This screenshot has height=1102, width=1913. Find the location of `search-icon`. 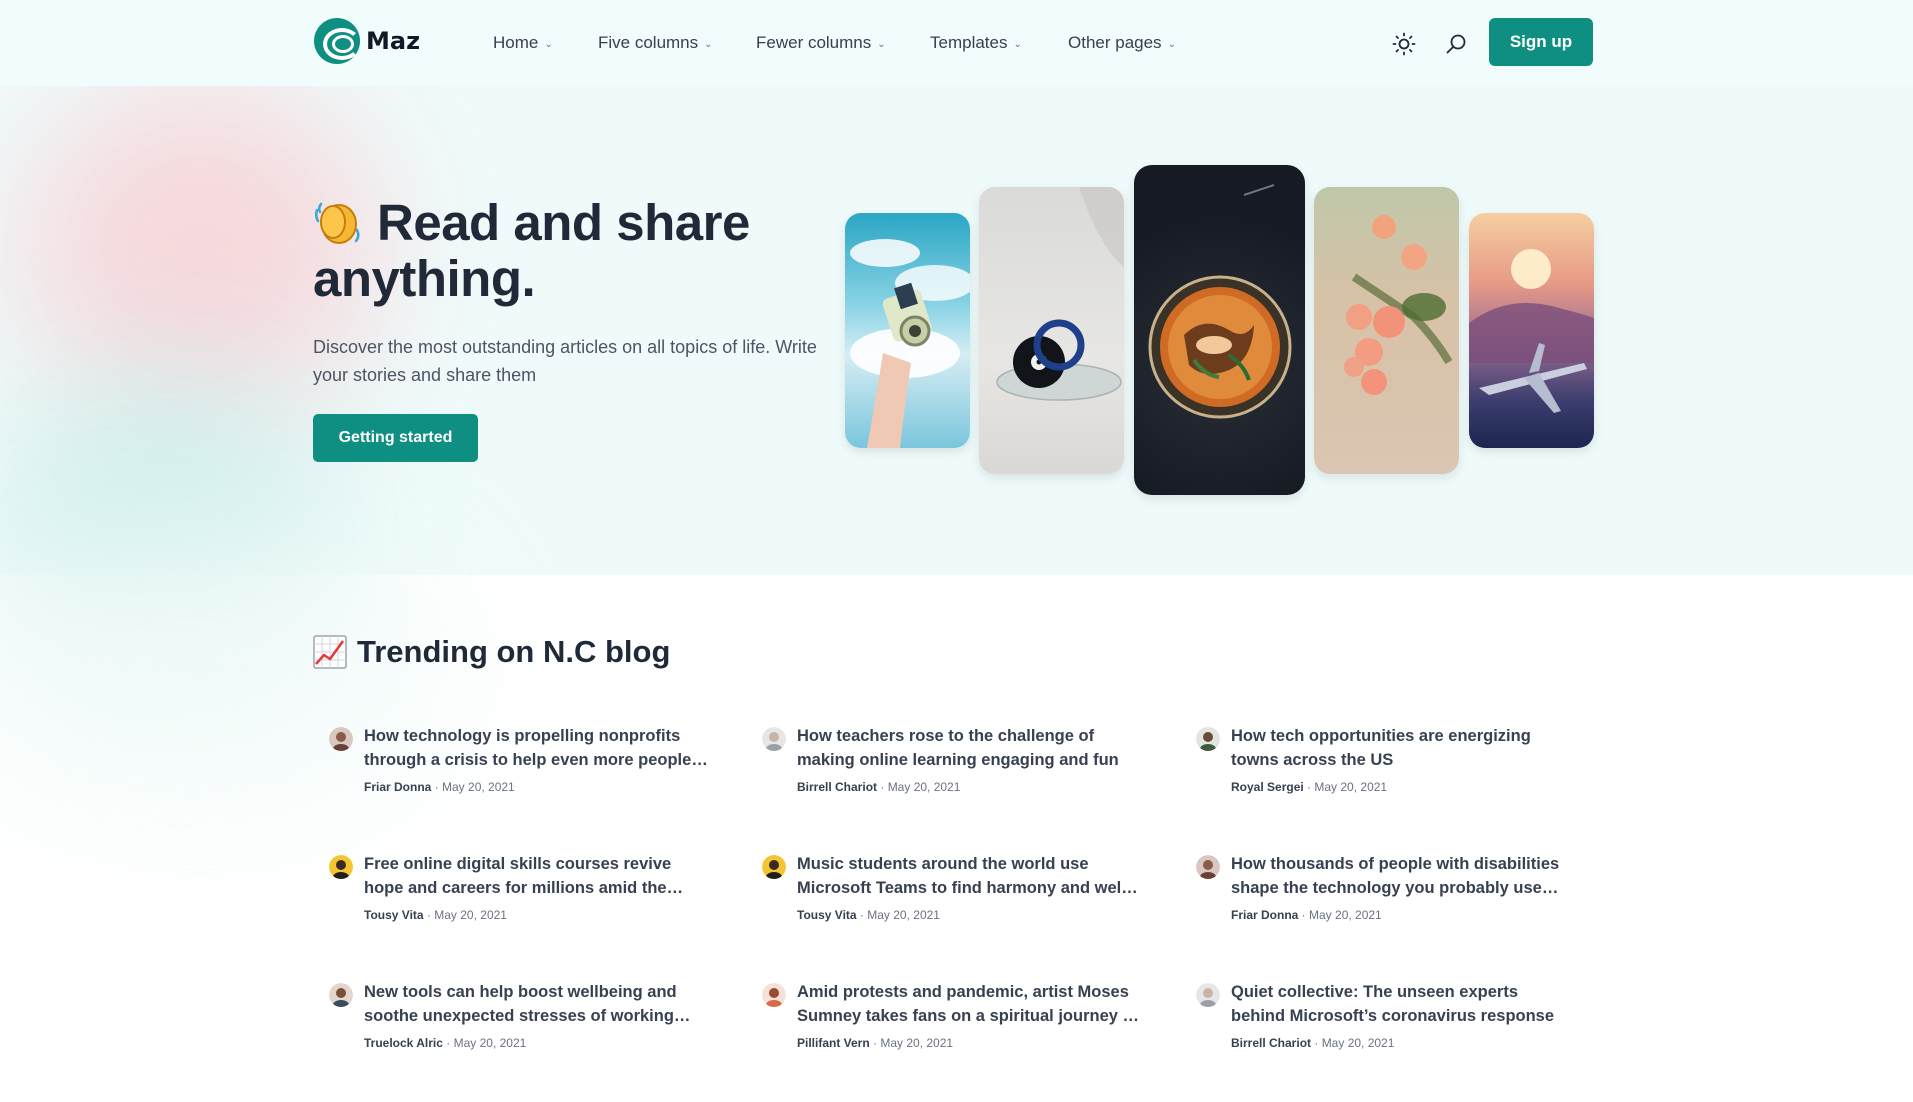

search-icon is located at coordinates (1456, 44).